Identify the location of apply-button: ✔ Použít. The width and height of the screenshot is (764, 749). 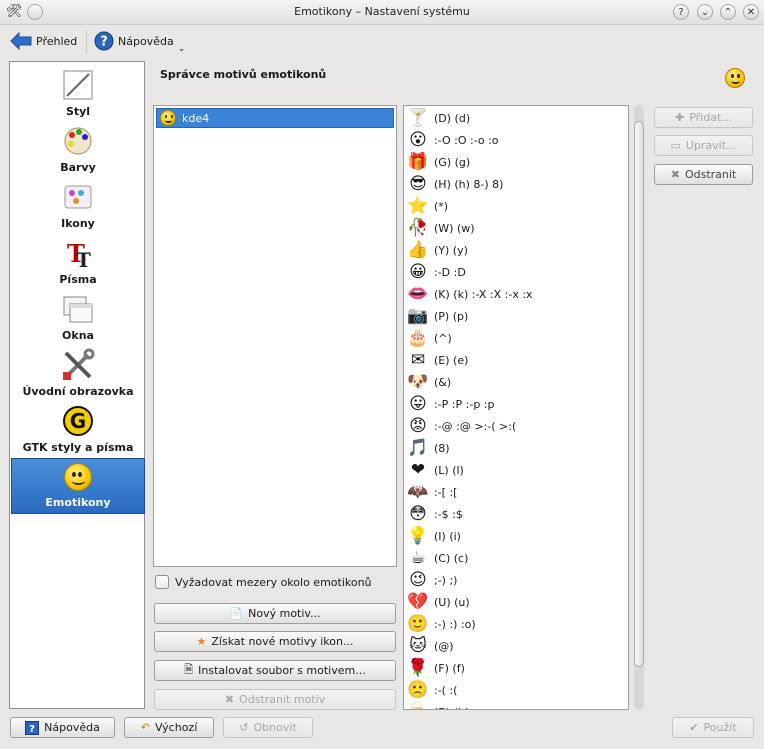
(713, 727).